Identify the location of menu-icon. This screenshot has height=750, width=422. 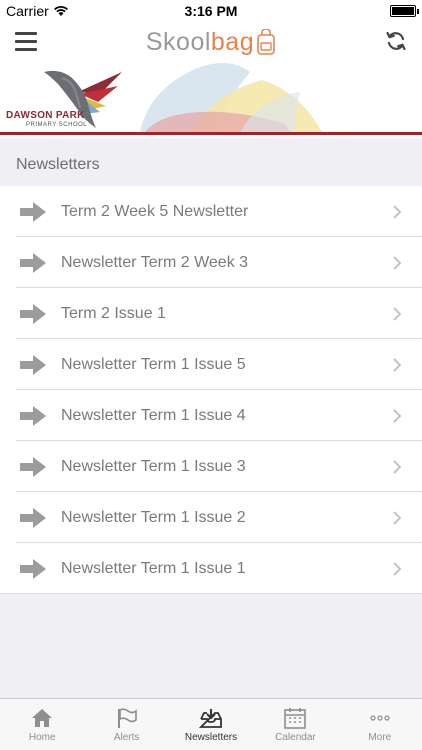
(26, 33).